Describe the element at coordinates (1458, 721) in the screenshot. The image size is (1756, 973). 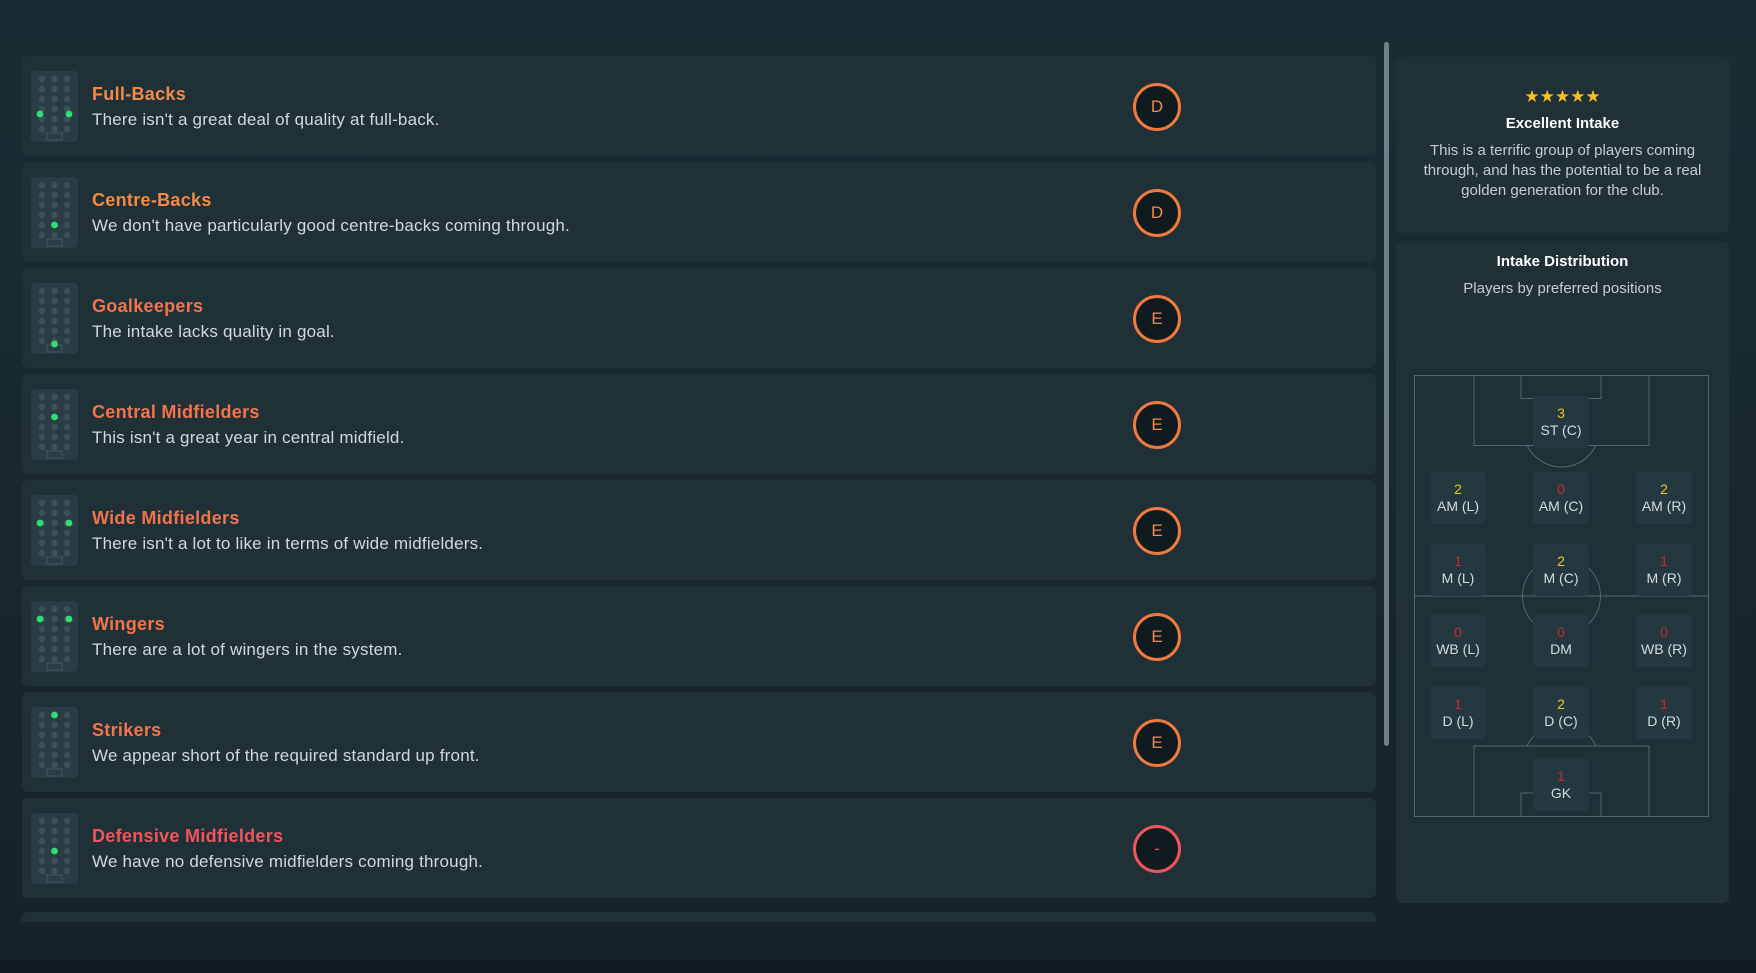
I see `position-label: D (L)` at that location.